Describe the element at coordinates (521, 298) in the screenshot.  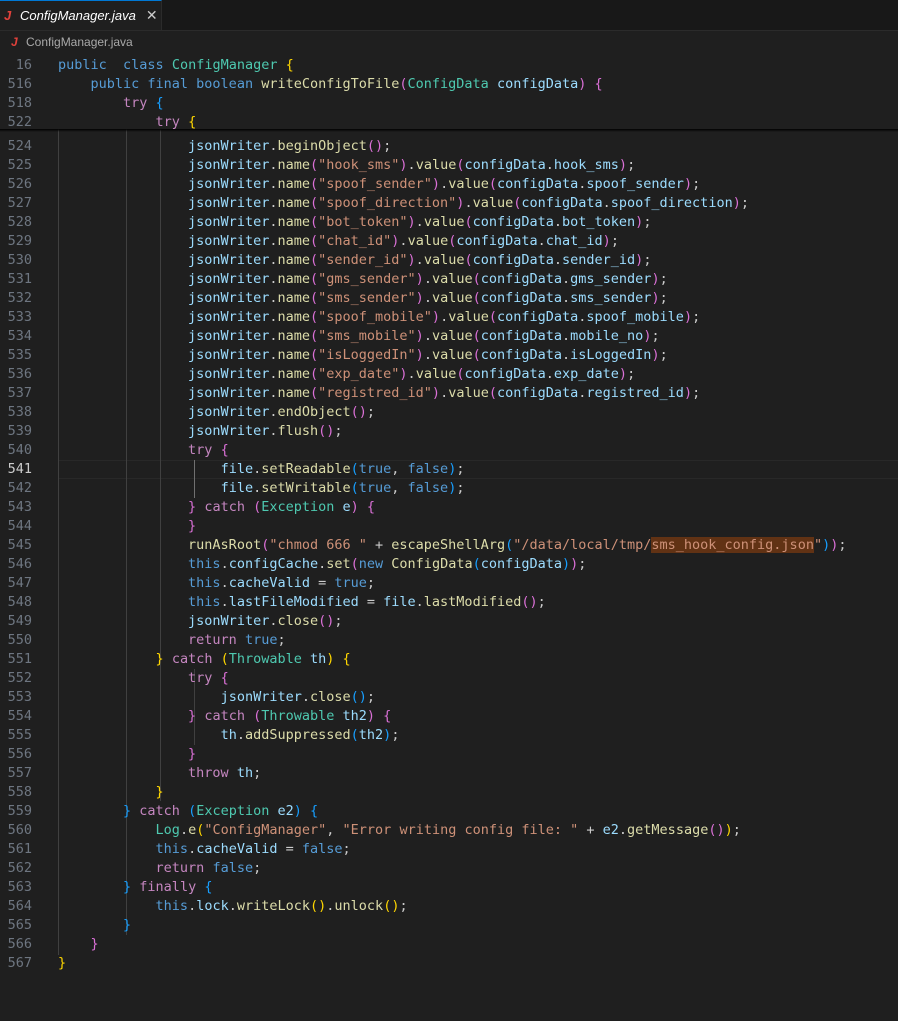
I see `code-token: configData` at that location.